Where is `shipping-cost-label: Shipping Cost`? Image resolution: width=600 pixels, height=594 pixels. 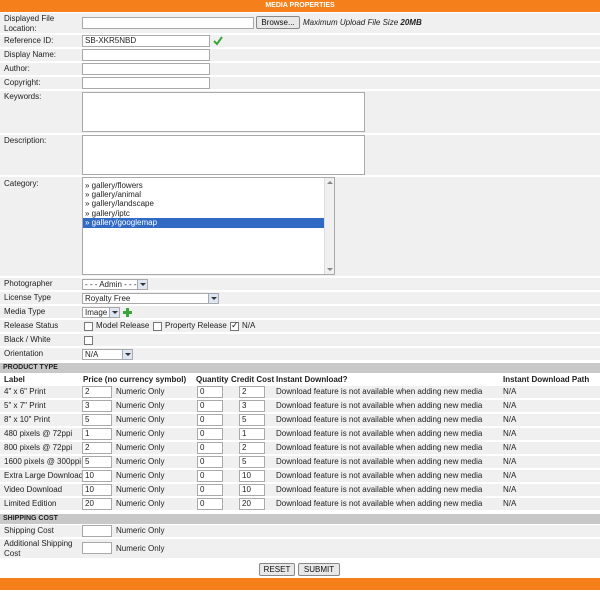 shipping-cost-label: Shipping Cost is located at coordinates (29, 530).